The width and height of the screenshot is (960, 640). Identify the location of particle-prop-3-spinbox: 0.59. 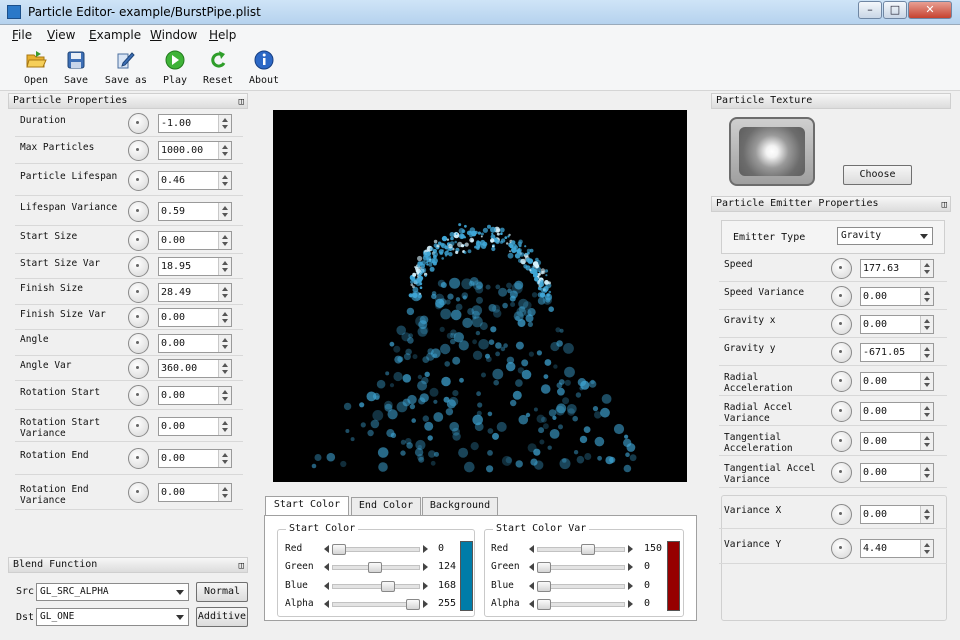
(195, 211).